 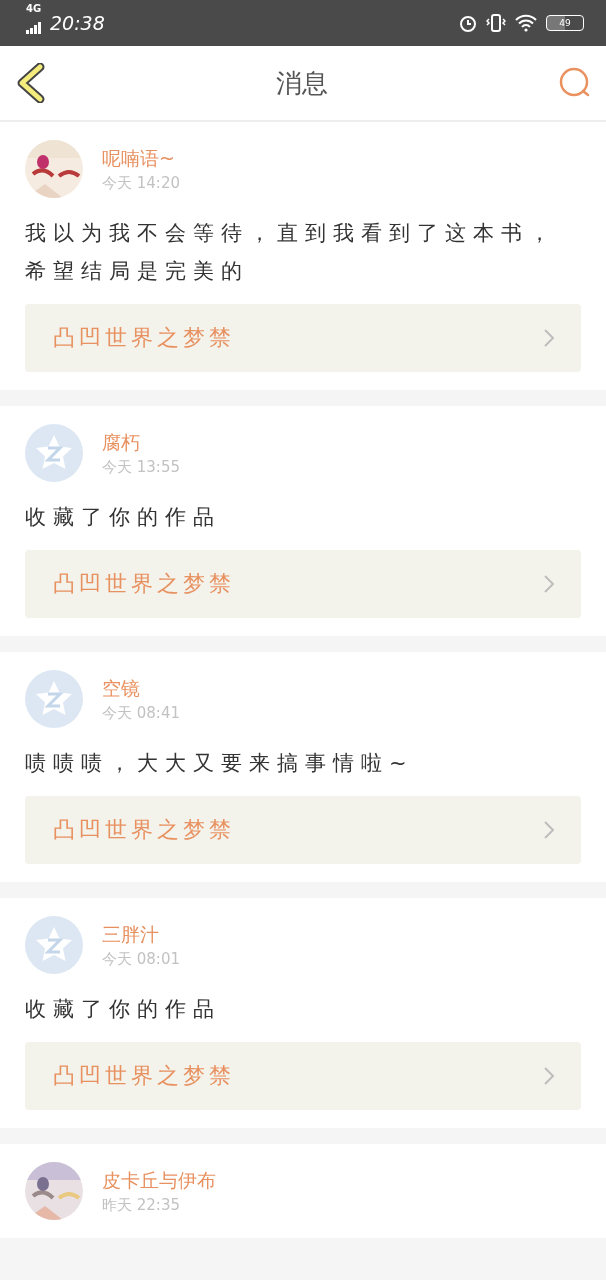 I want to click on user-name: 三胖汁, so click(x=141, y=934).